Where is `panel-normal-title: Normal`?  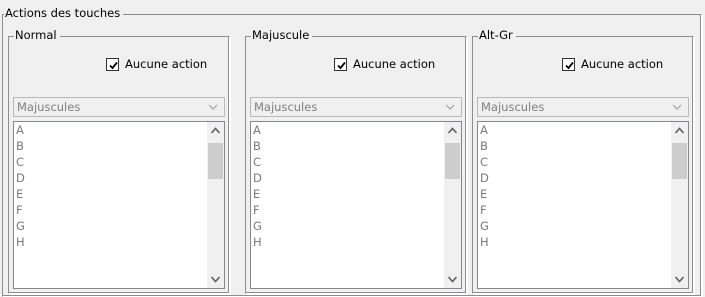 panel-normal-title: Normal is located at coordinates (37, 35).